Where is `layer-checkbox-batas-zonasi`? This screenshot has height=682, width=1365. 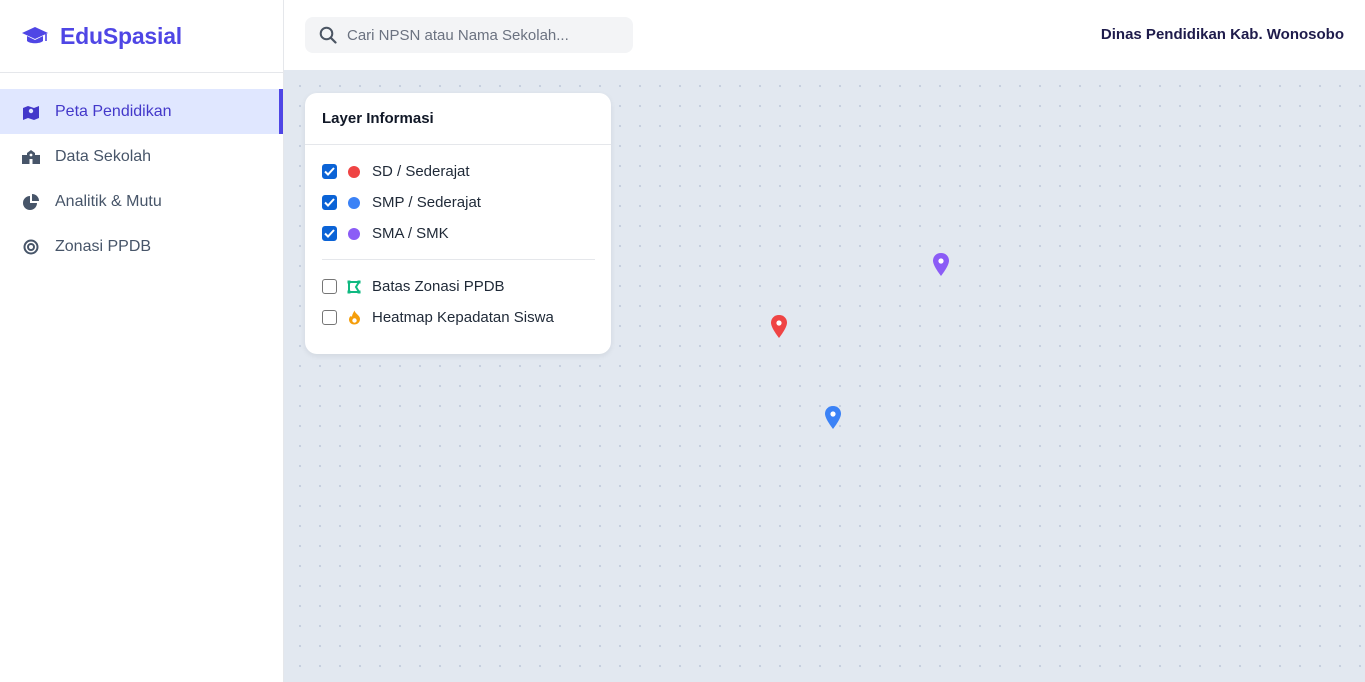 layer-checkbox-batas-zonasi is located at coordinates (329, 286).